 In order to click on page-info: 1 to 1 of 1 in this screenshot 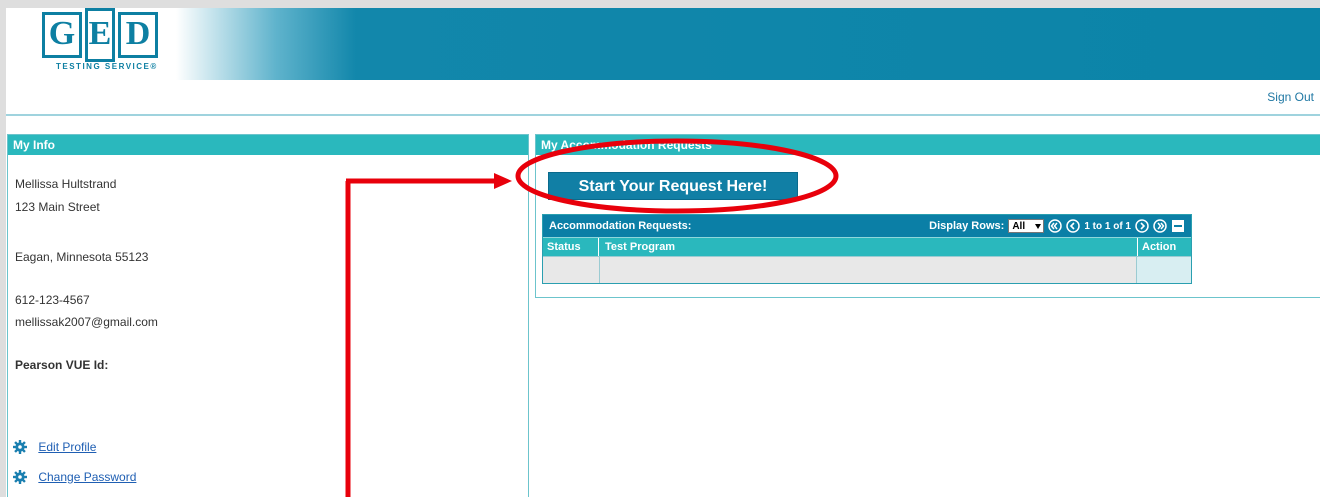, I will do `click(1107, 226)`.